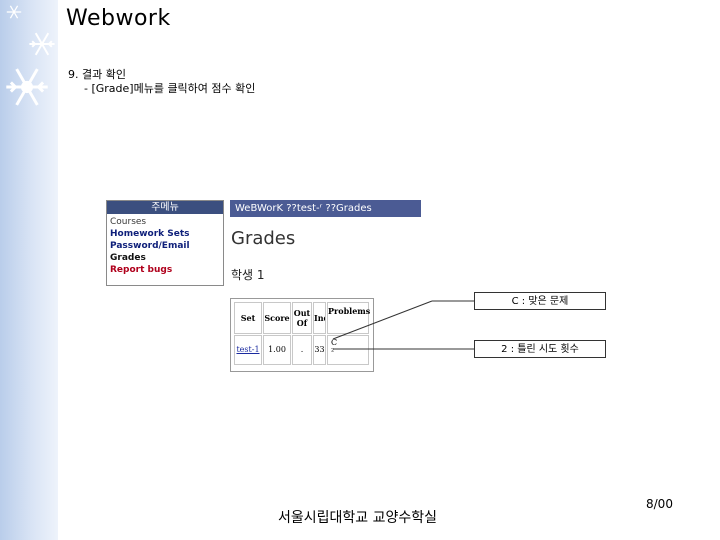  Describe the element at coordinates (540, 349) in the screenshot. I see `callout-wrong-attempts: 2 : 틀린 시도 횟수` at that location.